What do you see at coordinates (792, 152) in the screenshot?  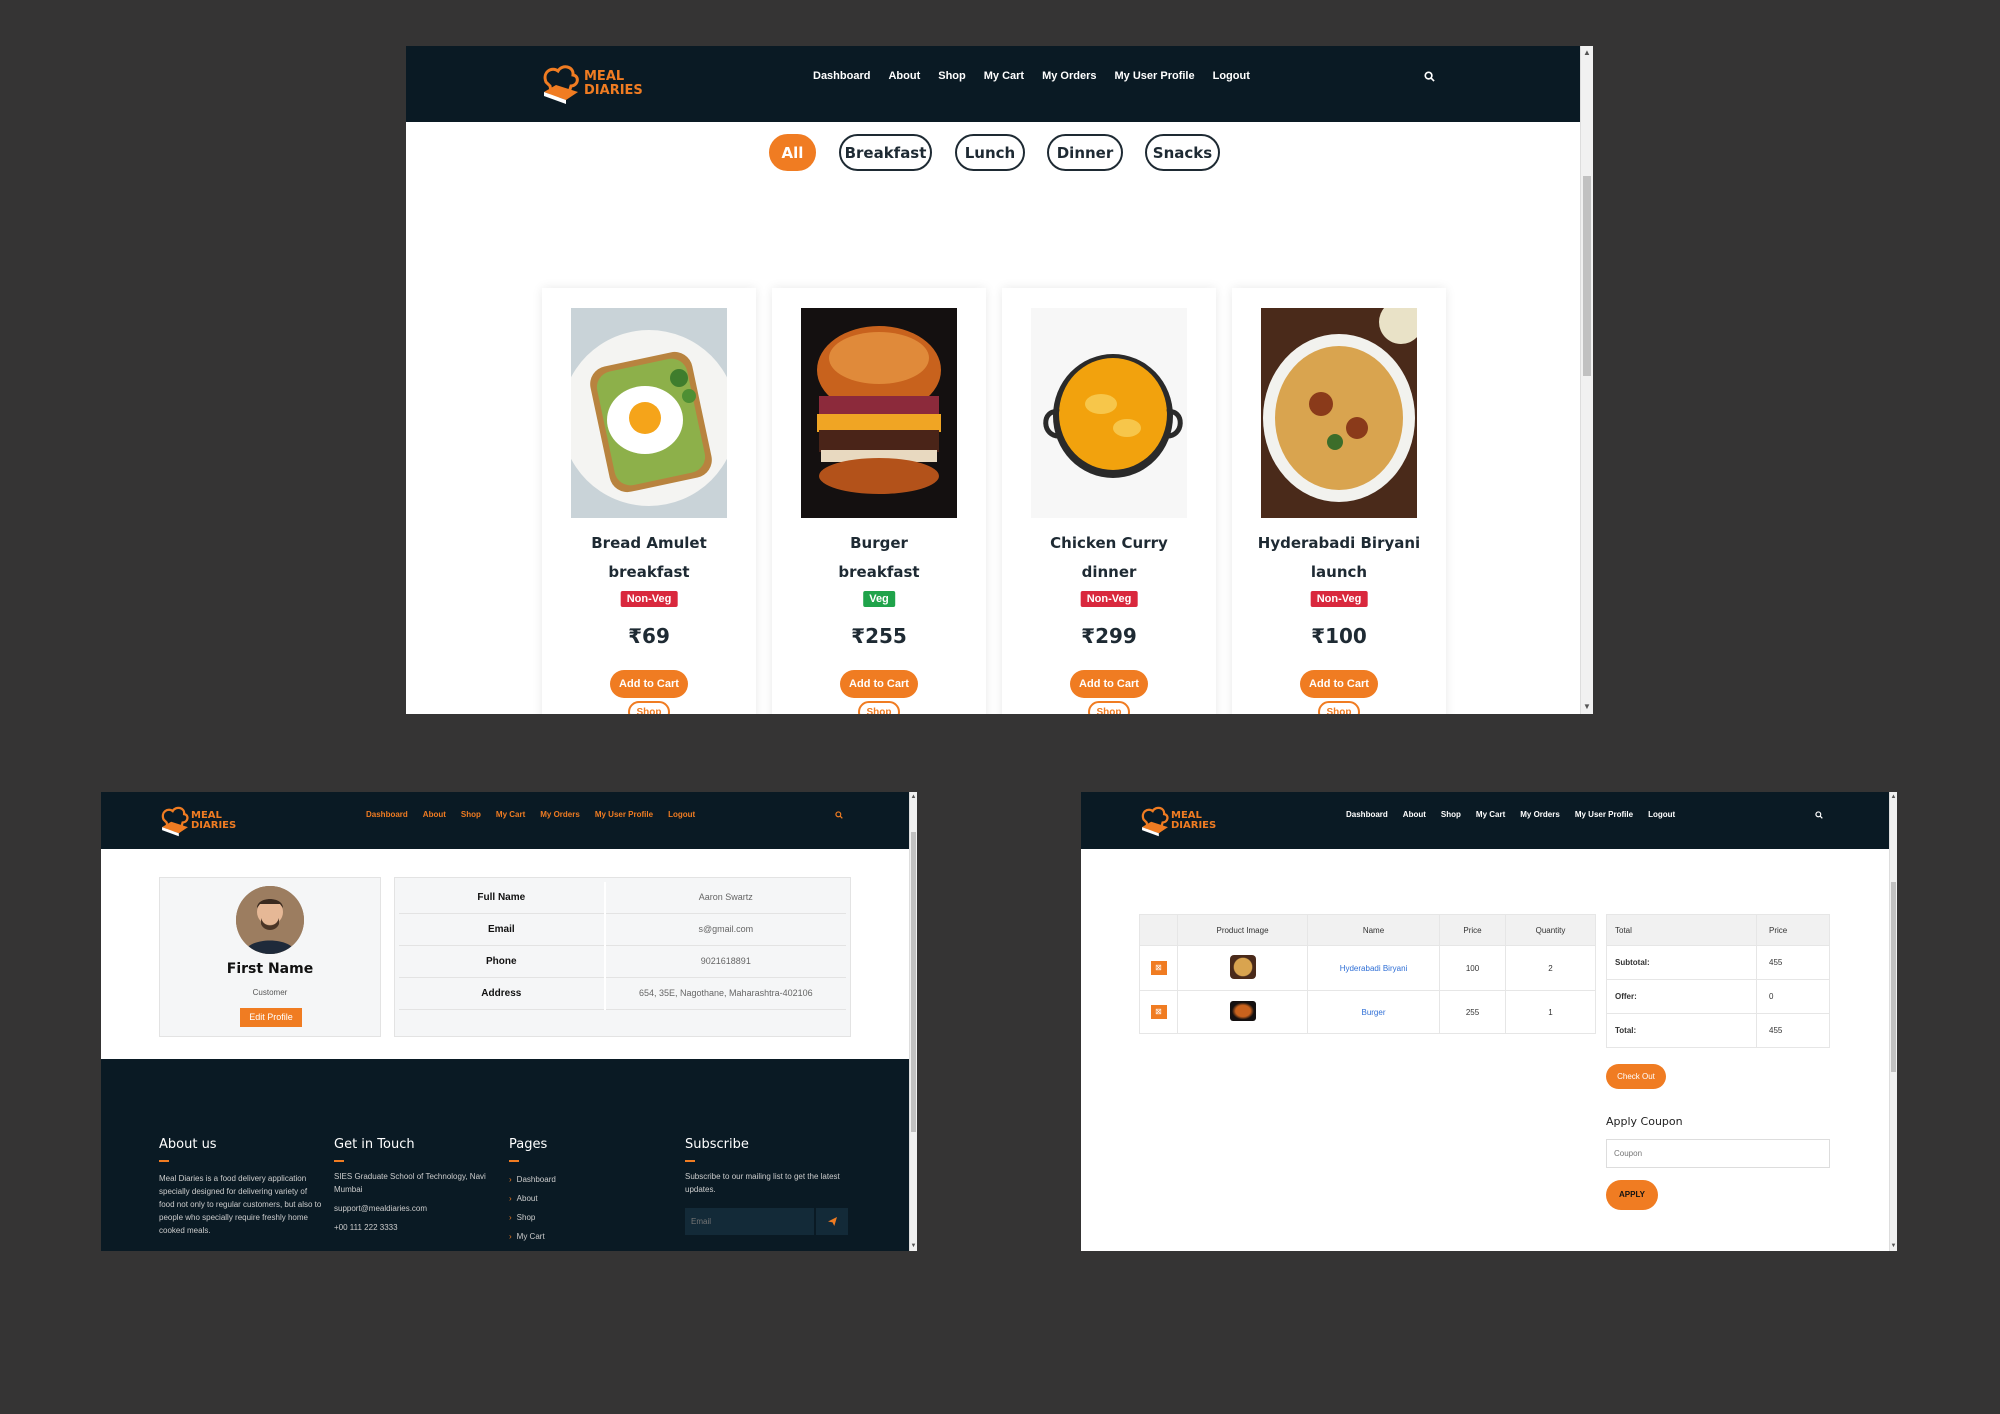 I see `filter-all: All` at bounding box center [792, 152].